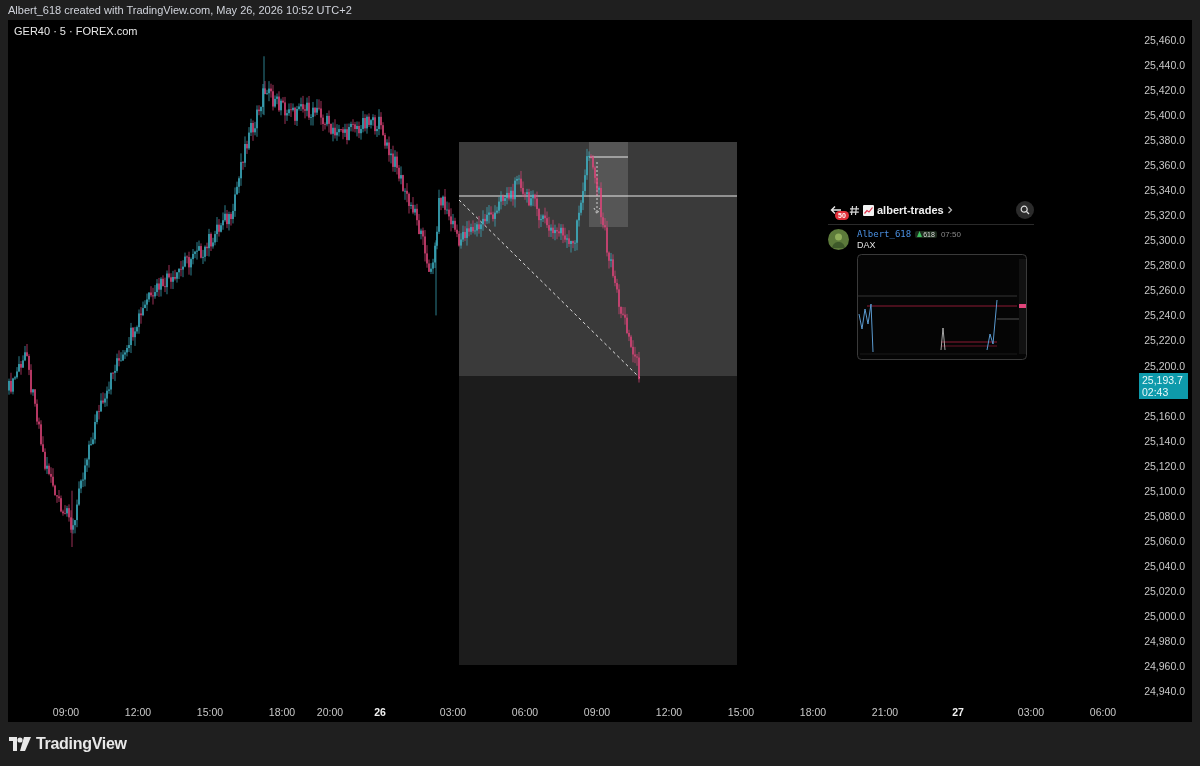  I want to click on price-label: 25,000.0, so click(1164, 615).